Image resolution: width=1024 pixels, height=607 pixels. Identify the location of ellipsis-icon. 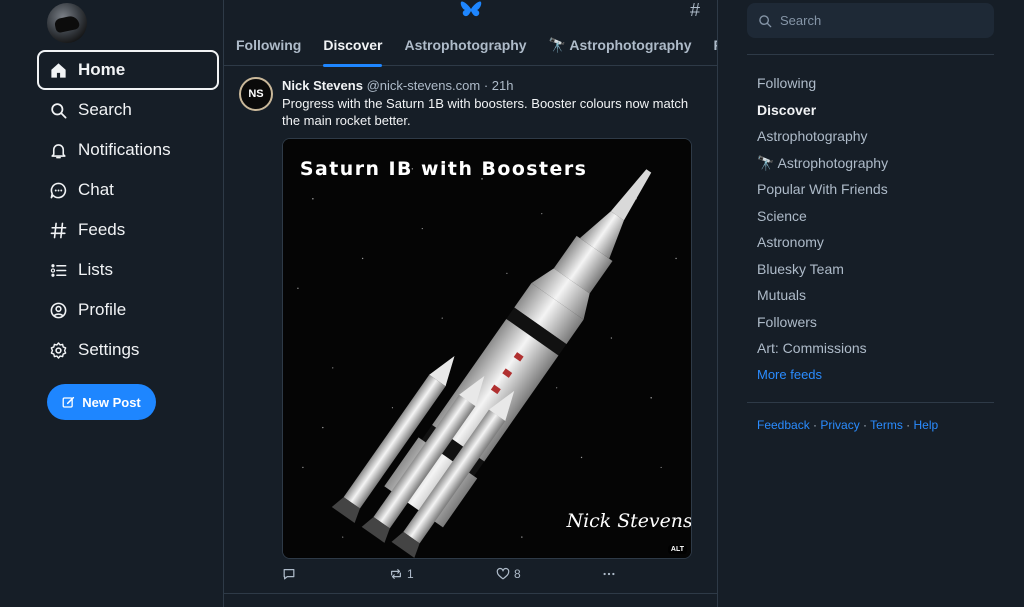
(609, 574).